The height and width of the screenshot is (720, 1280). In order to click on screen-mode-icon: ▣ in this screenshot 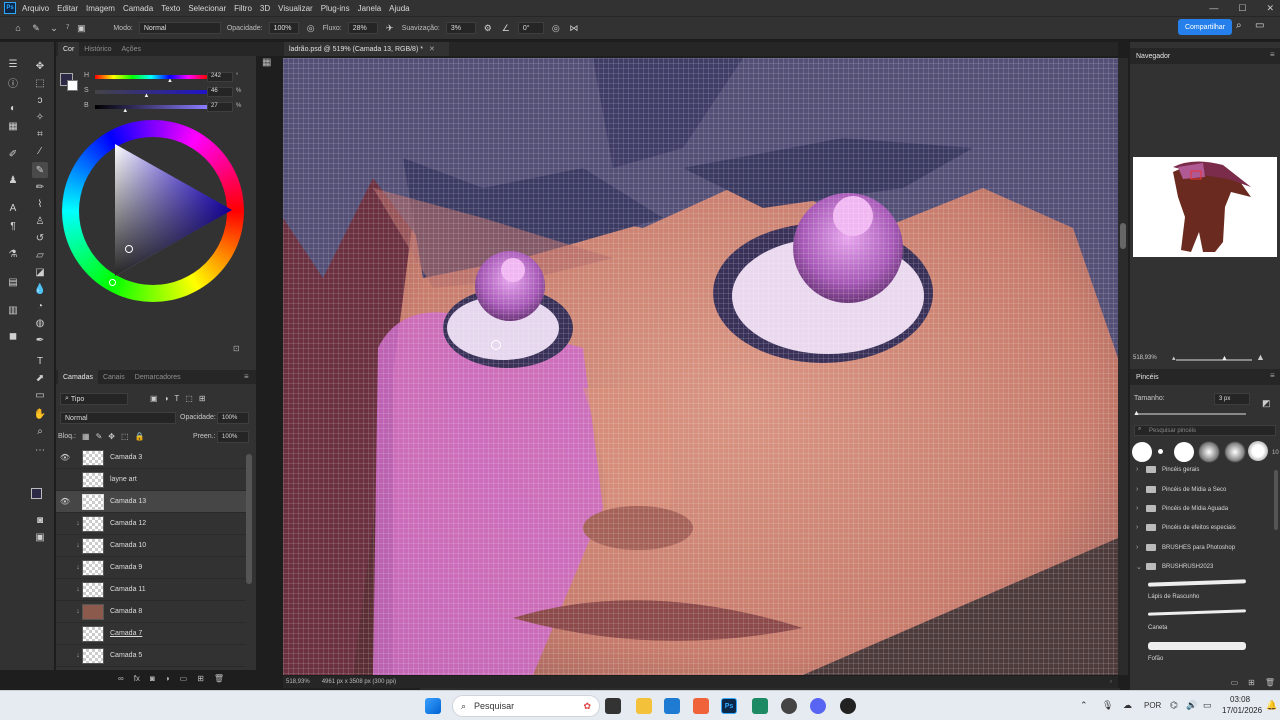, I will do `click(40, 537)`.